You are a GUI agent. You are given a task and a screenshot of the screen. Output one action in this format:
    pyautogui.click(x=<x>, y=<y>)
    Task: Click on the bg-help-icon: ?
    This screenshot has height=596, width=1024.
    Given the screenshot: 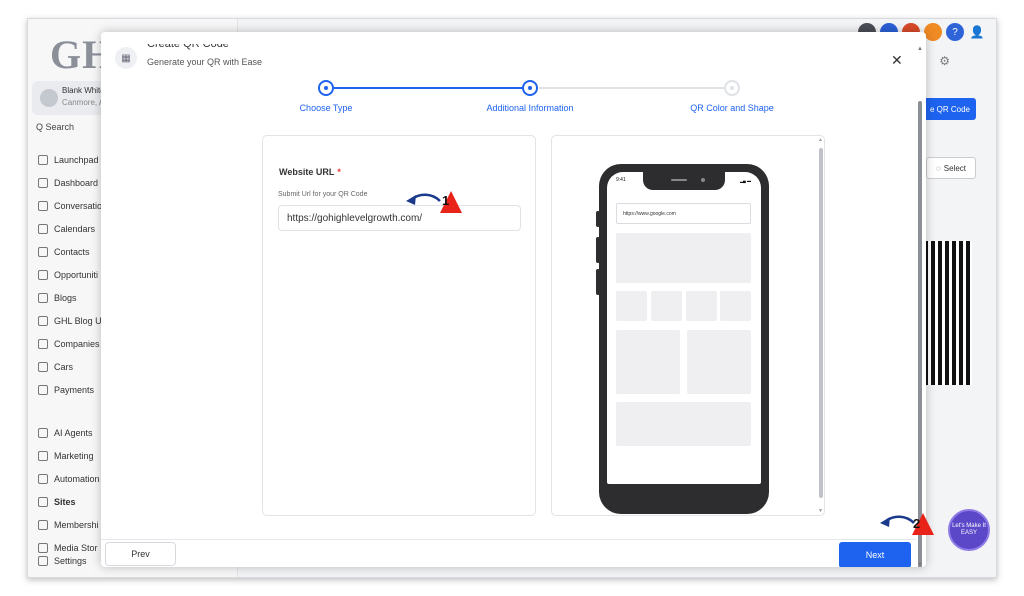 What is the action you would take?
    pyautogui.click(x=955, y=32)
    